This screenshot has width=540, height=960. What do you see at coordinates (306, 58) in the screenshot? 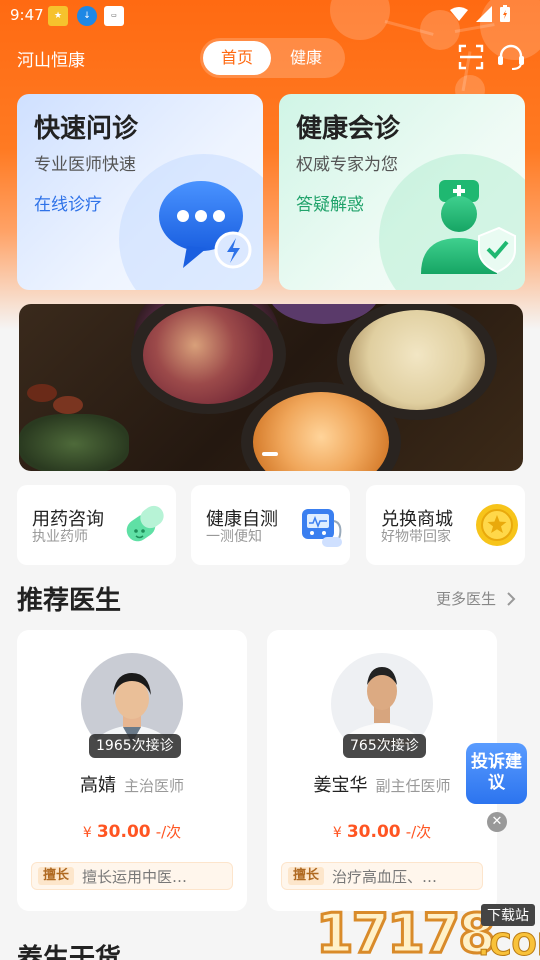
I see `tab-health: 健康` at bounding box center [306, 58].